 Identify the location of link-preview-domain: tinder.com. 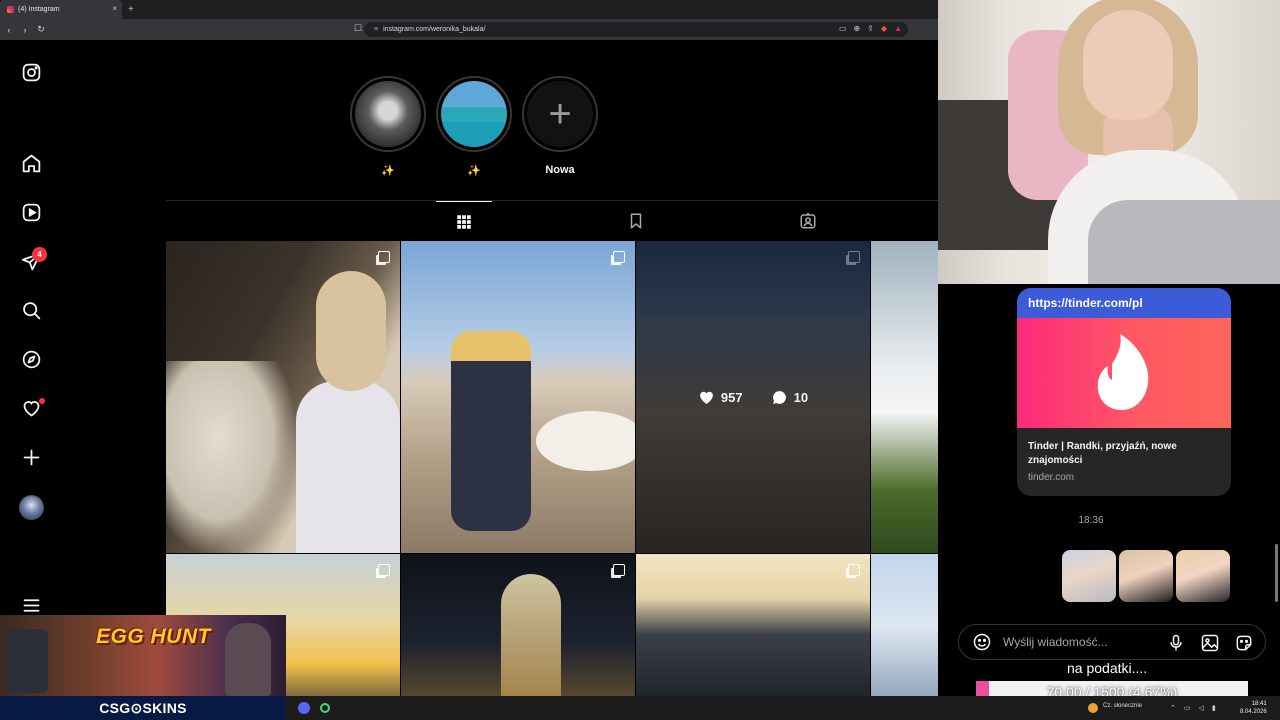
(1051, 477).